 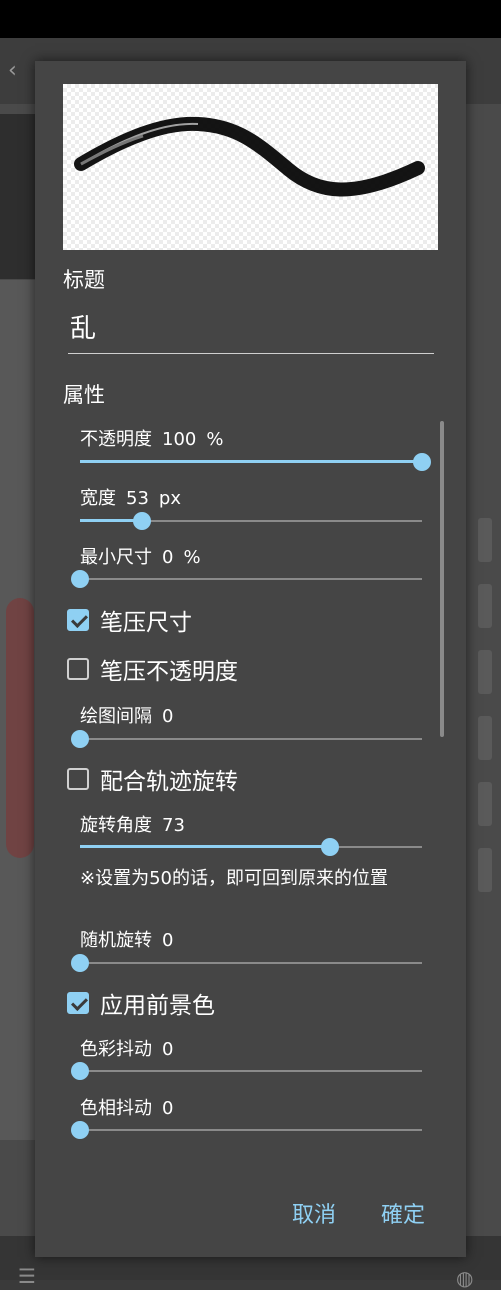 I want to click on pressure-size-label: 笔压尺寸, so click(x=146, y=623).